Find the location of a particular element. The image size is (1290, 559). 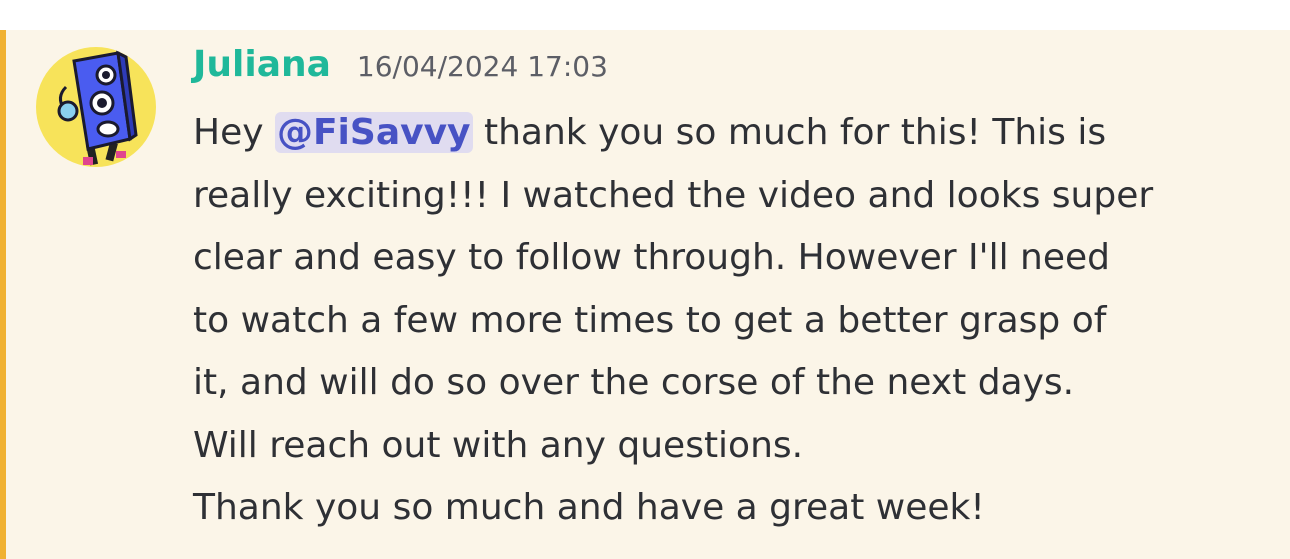

message-line: Thank you so much and have a great week! is located at coordinates (589, 507).